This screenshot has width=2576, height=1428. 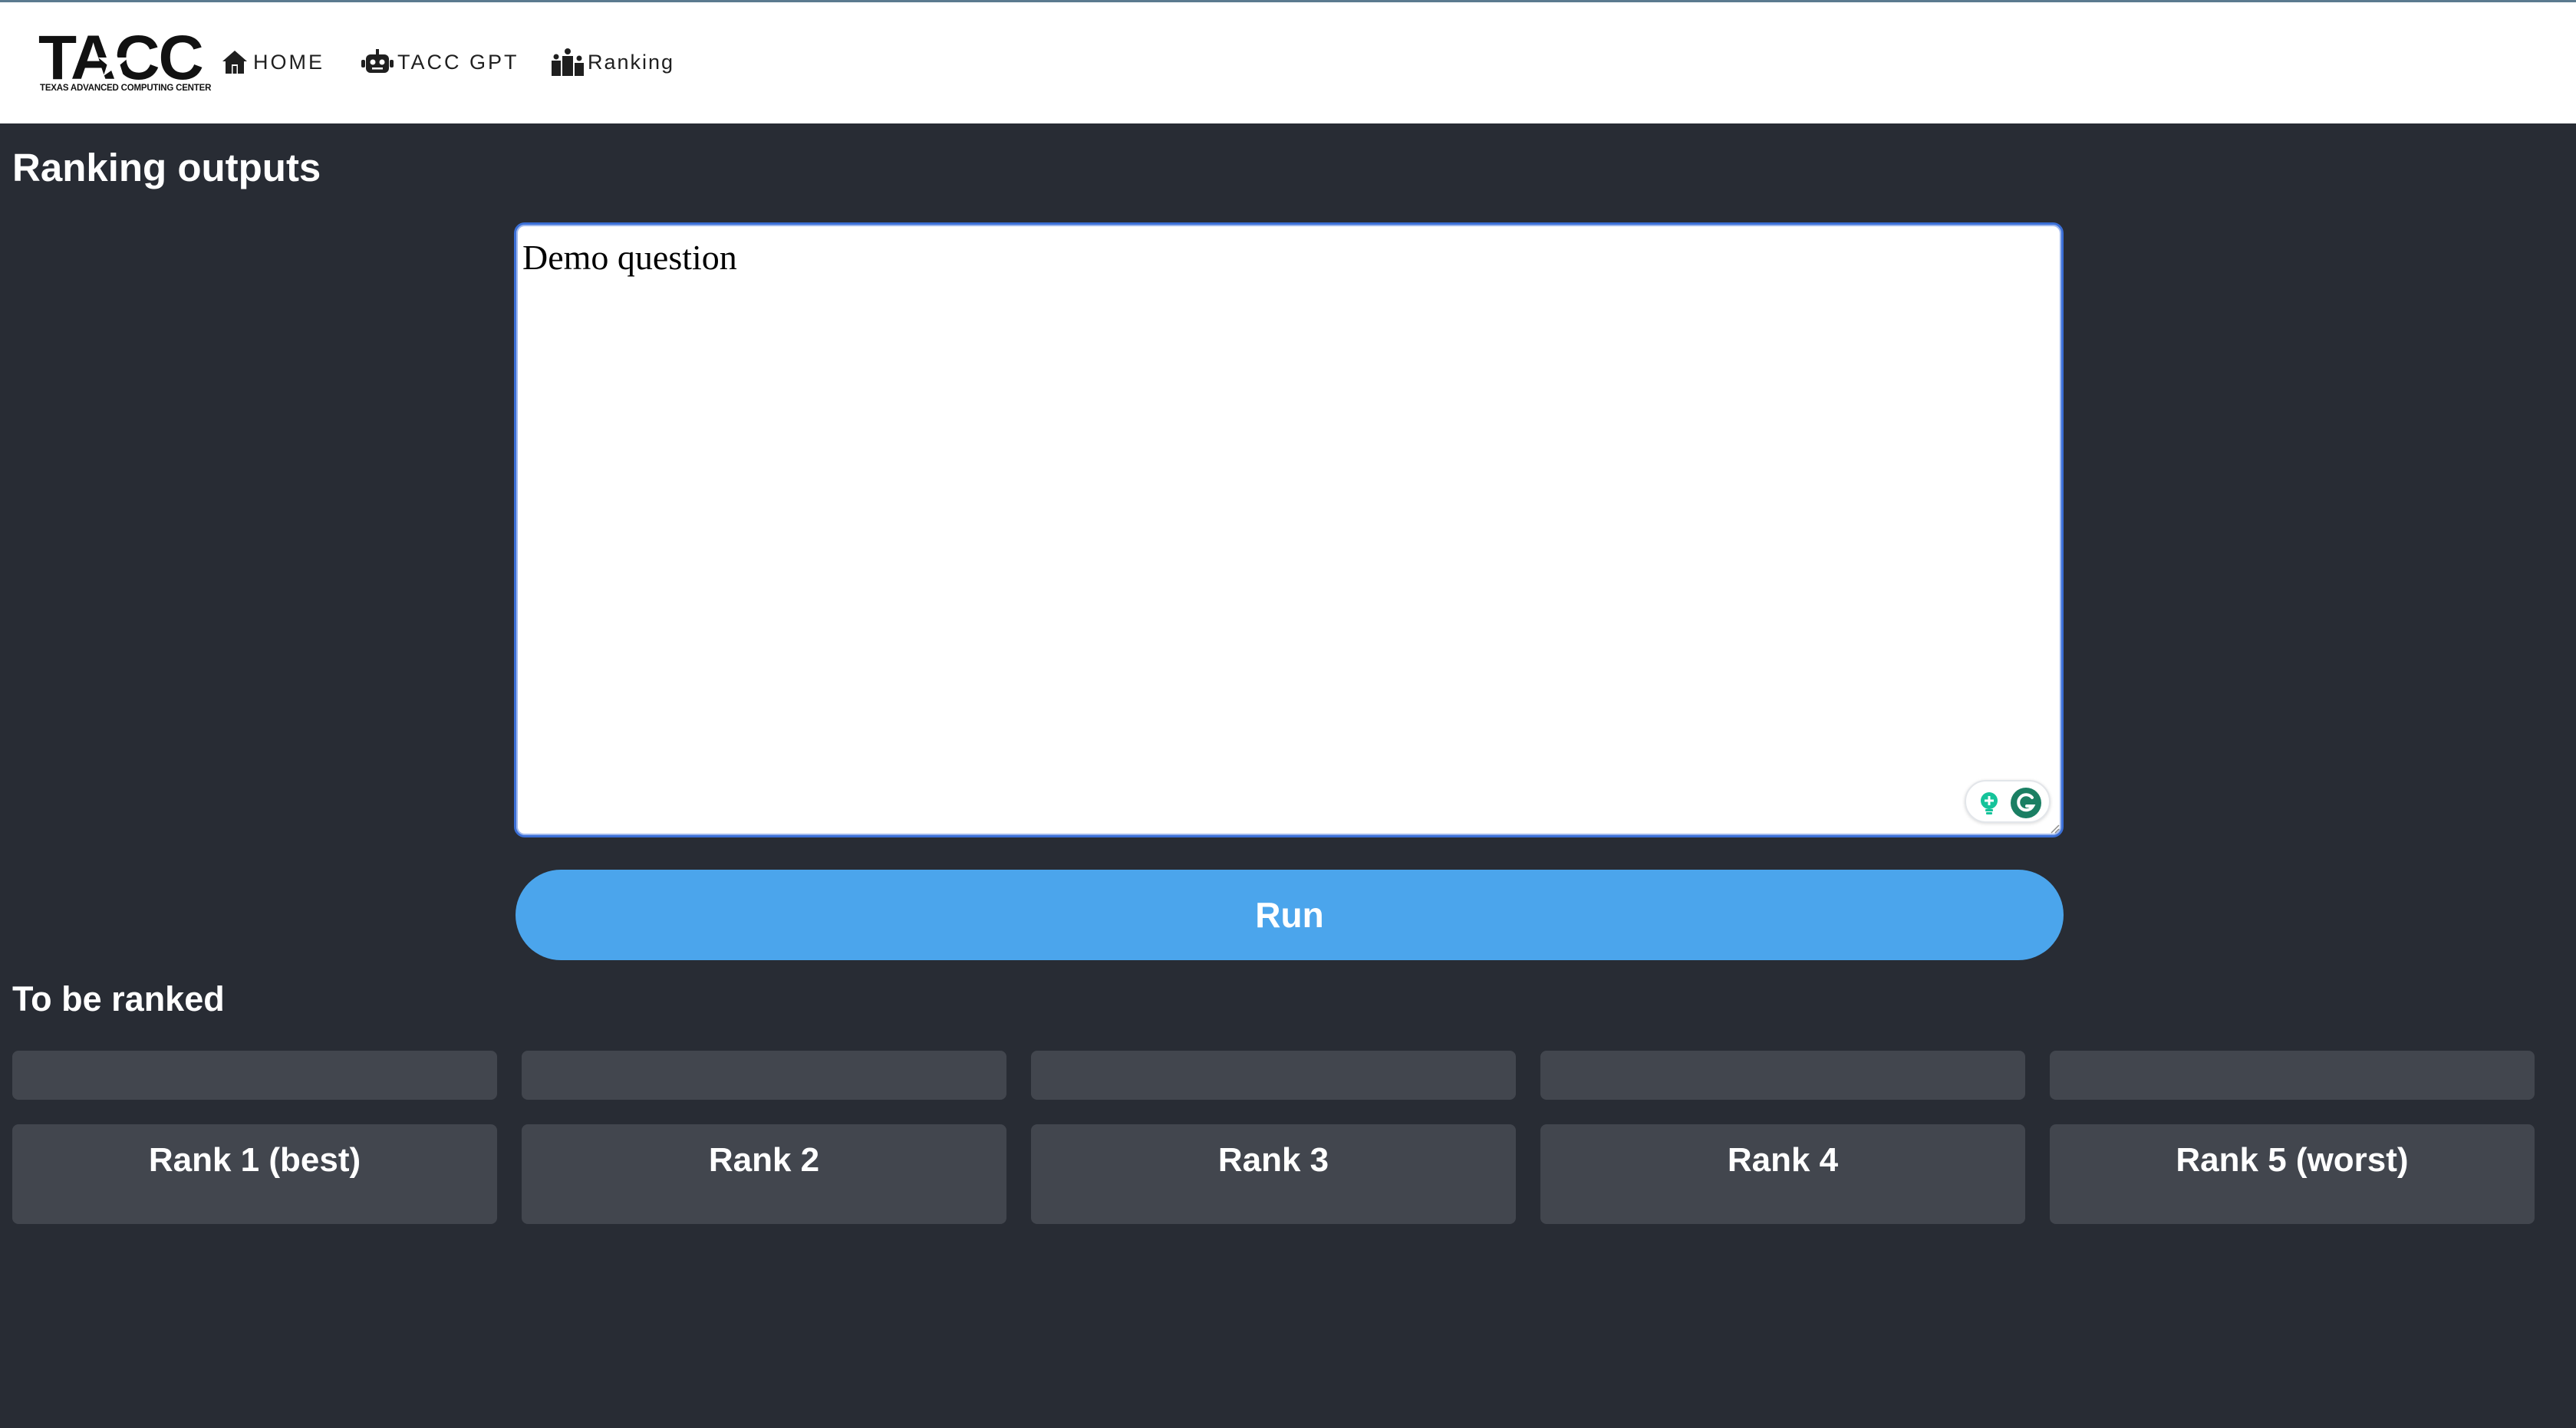 I want to click on nav-ranking-label: Ranking, so click(x=631, y=62).